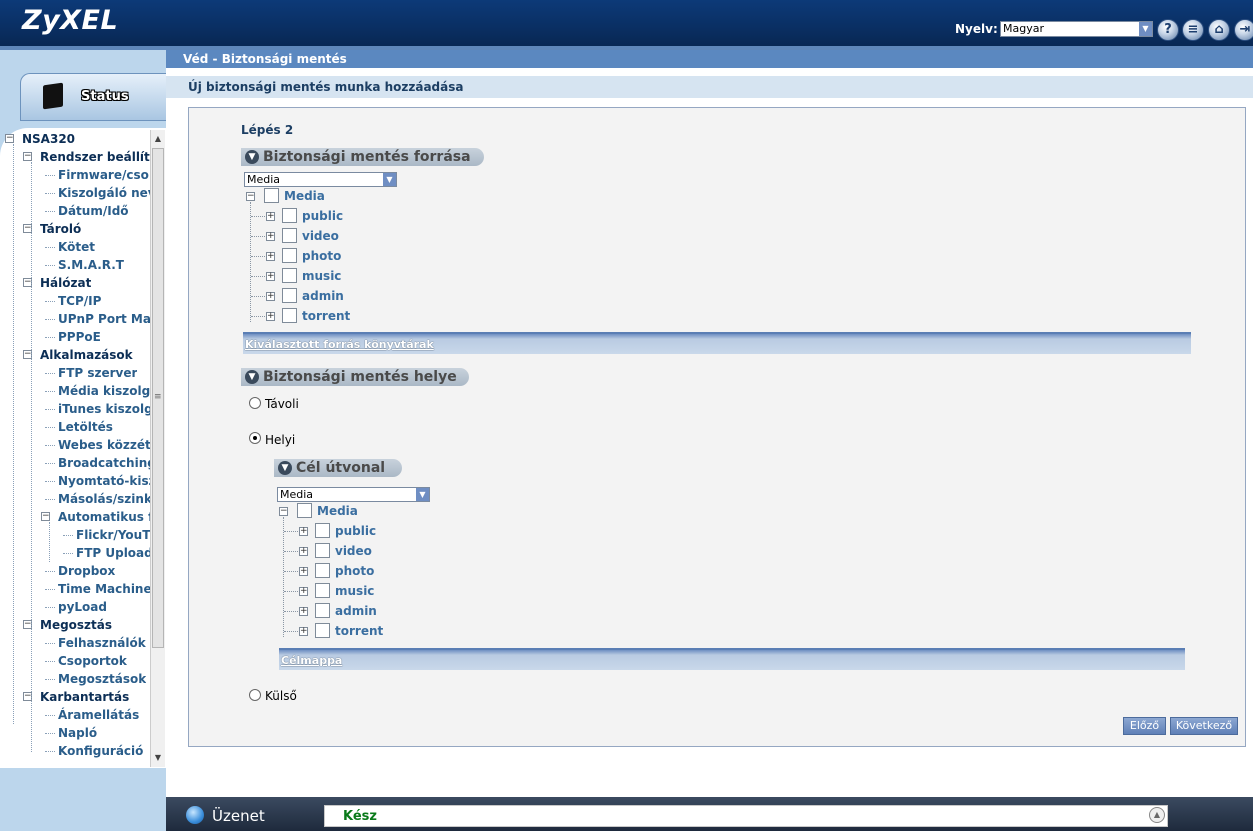 This screenshot has width=1253, height=831. What do you see at coordinates (311, 660) in the screenshot?
I see `target-folder-link: Célmappa` at bounding box center [311, 660].